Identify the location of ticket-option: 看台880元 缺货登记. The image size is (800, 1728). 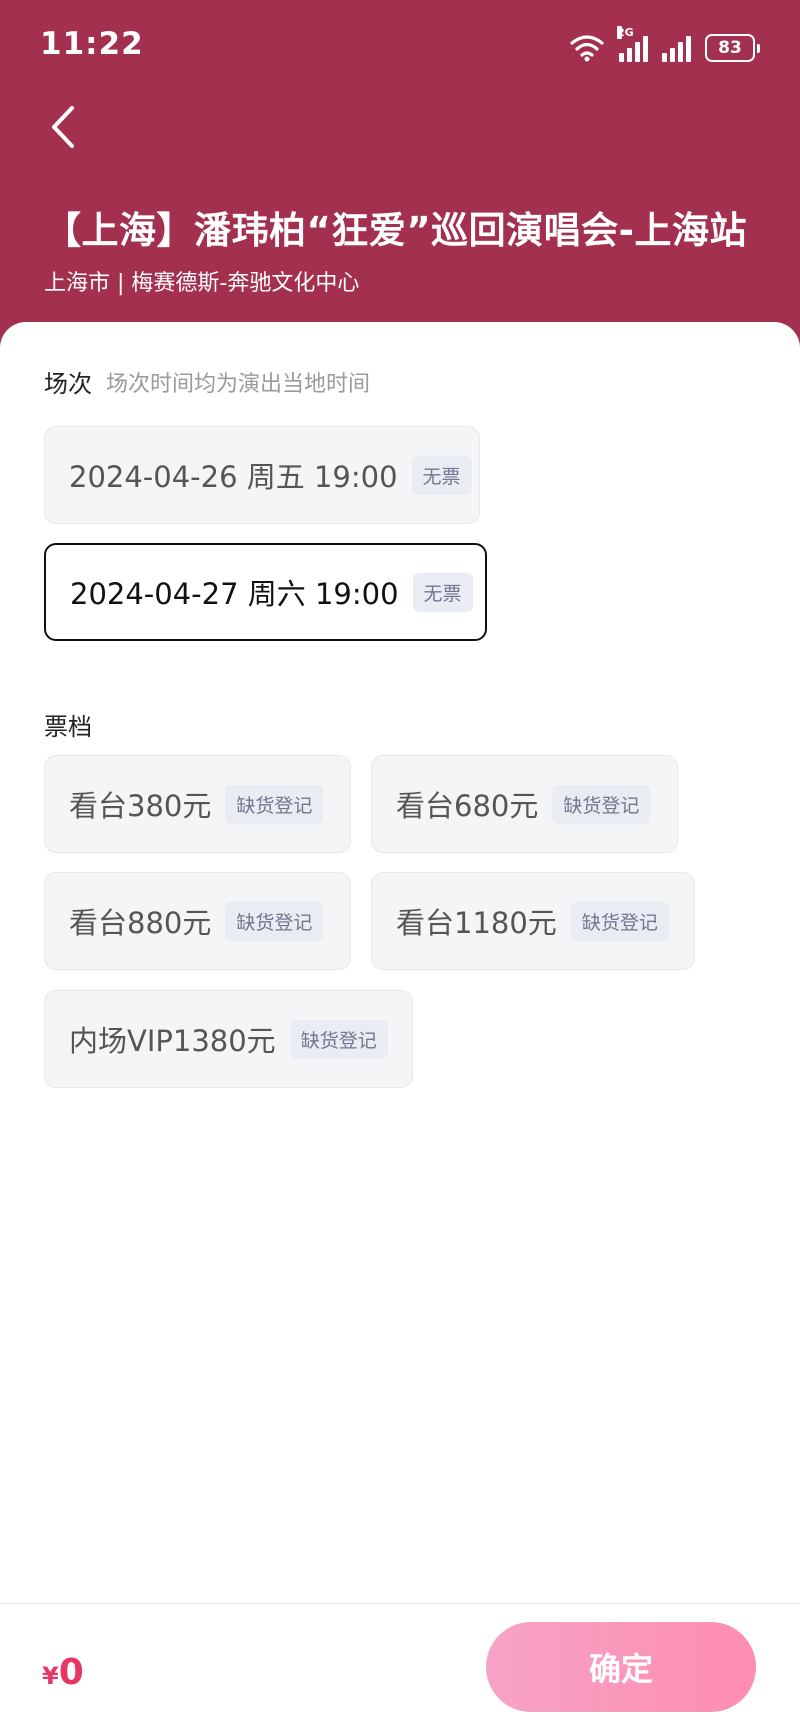
(197, 921).